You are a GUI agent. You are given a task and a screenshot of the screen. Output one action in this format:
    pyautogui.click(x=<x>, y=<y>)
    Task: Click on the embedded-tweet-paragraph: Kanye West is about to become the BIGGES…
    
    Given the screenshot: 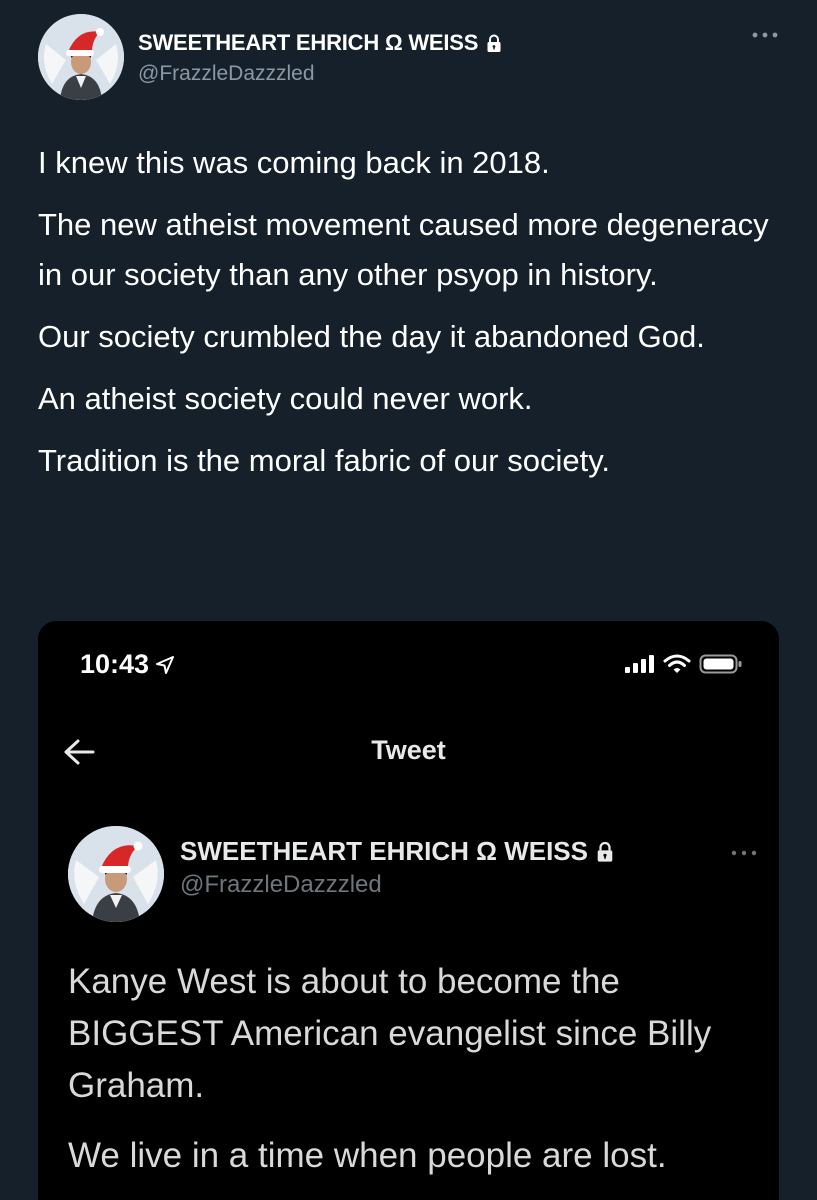 What is the action you would take?
    pyautogui.click(x=390, y=1033)
    